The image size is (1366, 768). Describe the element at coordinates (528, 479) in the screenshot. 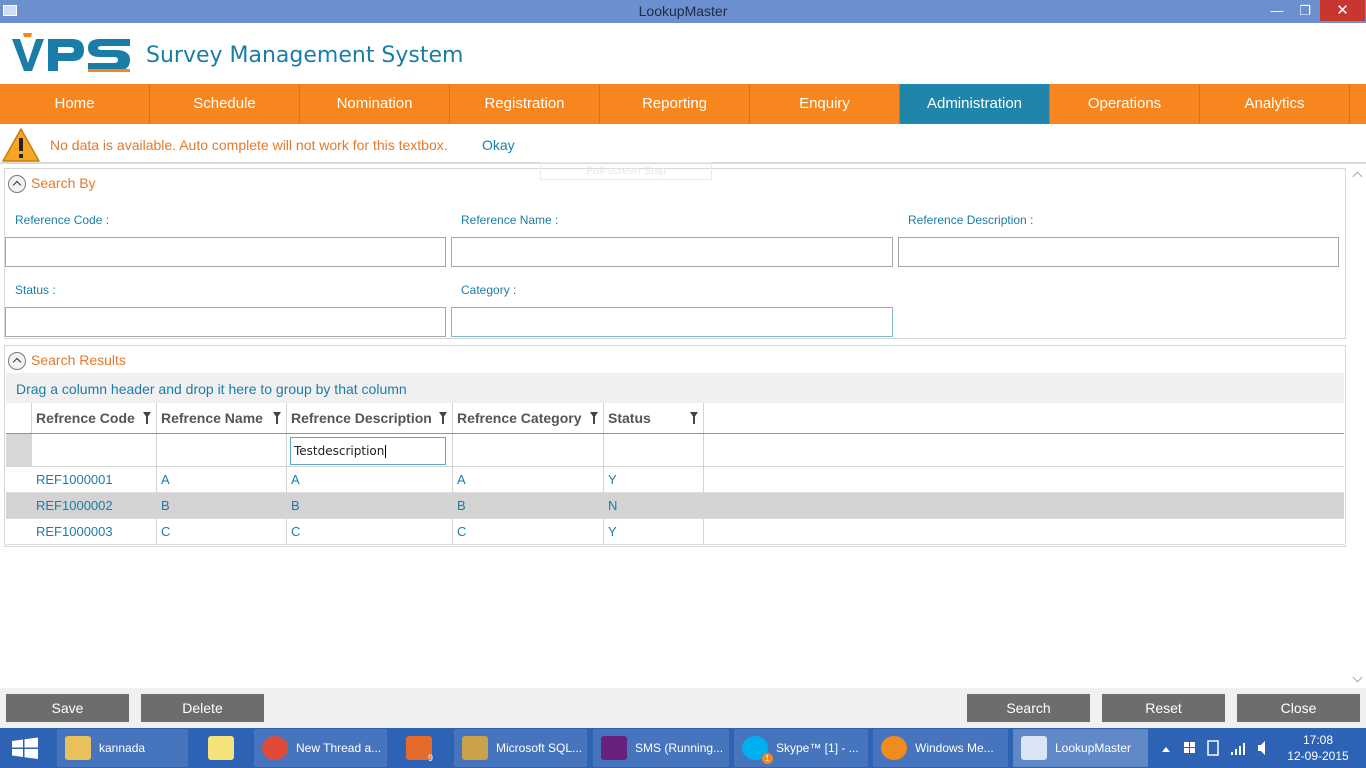

I see `cell-category: A` at that location.